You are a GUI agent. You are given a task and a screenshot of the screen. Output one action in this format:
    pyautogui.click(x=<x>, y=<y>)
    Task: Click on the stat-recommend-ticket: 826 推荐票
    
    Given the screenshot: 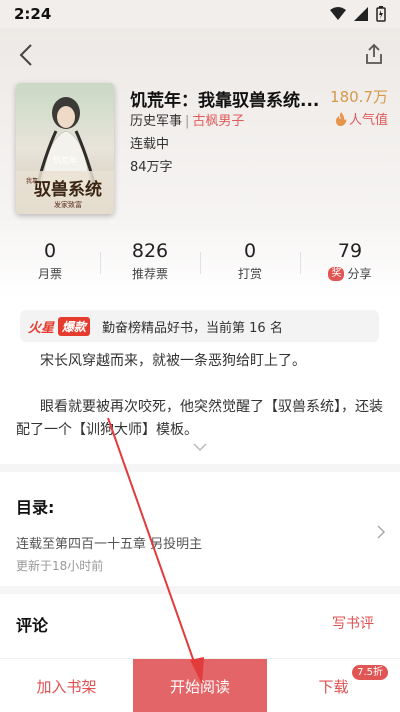 What is the action you would take?
    pyautogui.click(x=150, y=264)
    